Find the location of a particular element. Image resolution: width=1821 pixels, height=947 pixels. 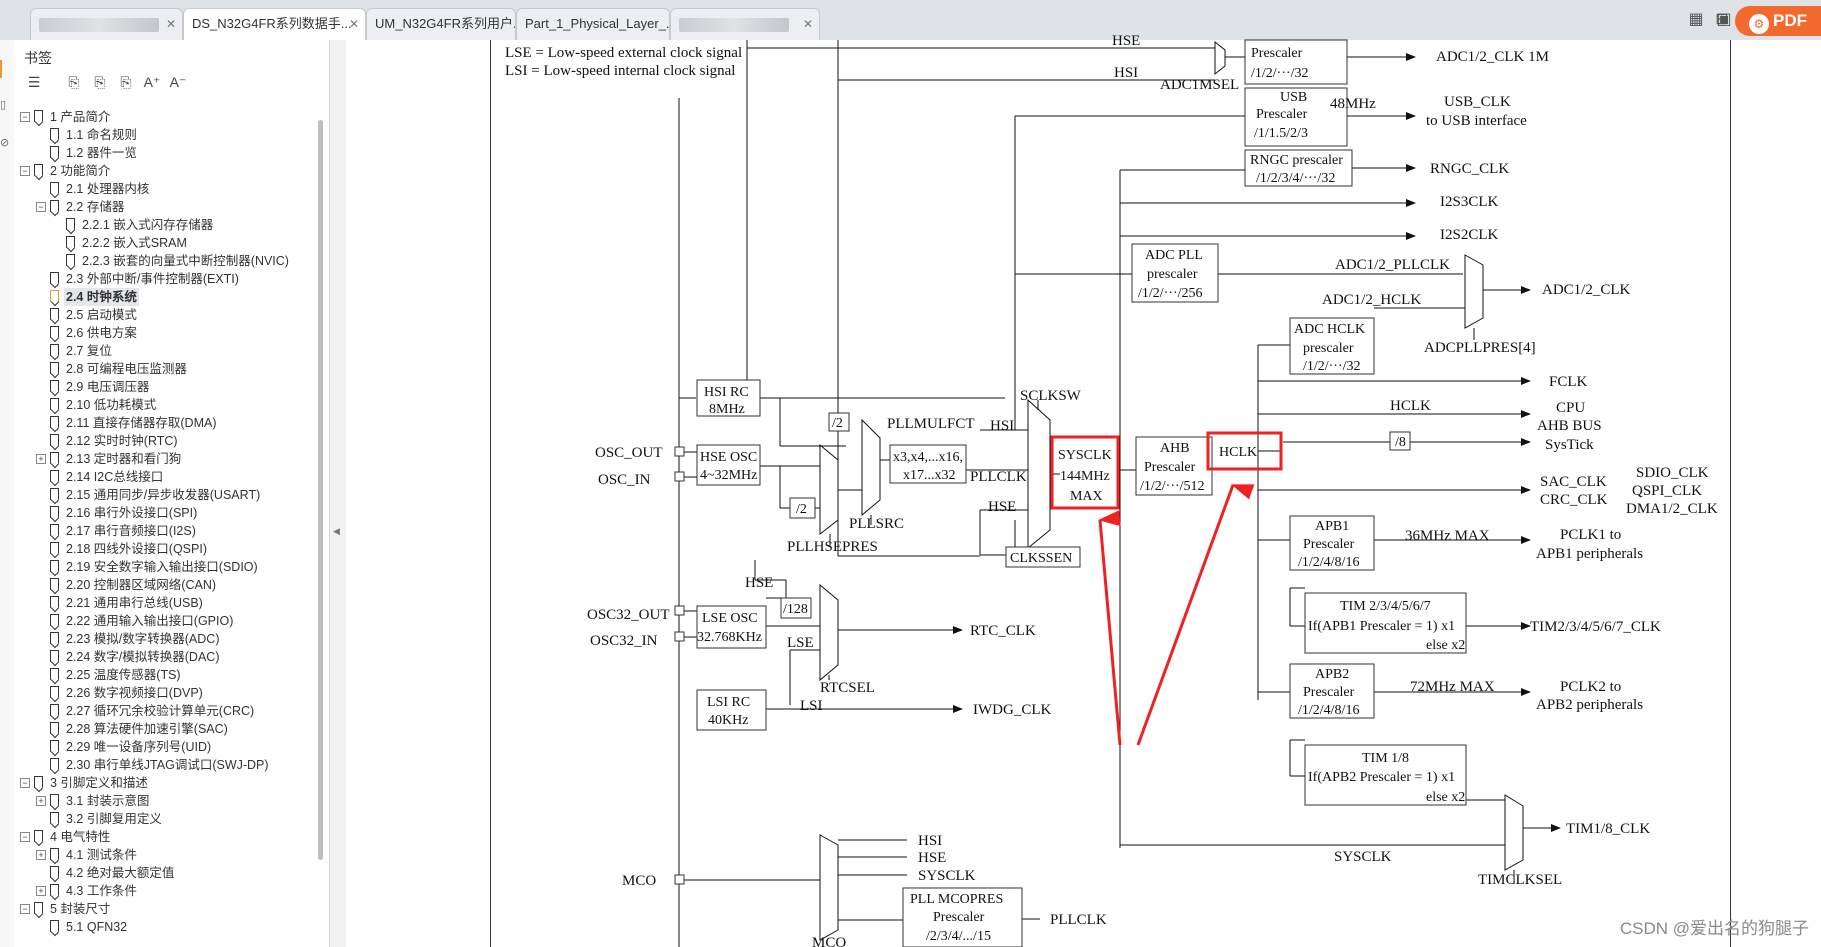

label: /128 is located at coordinates (795, 609).